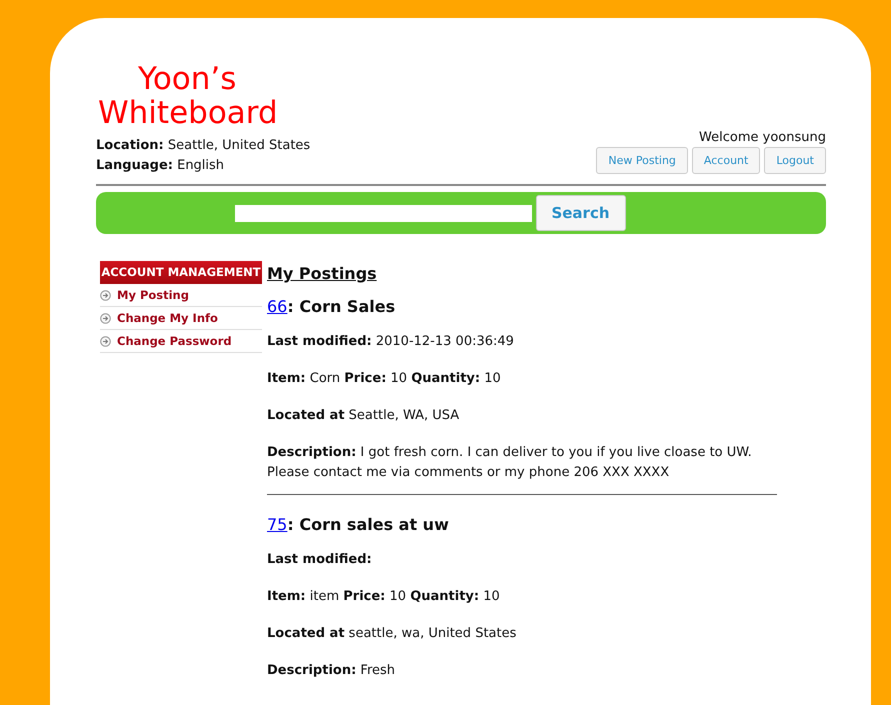 The image size is (891, 705). I want to click on posting-detail: Item: item Price: 10 Quantity: 10, so click(384, 597).